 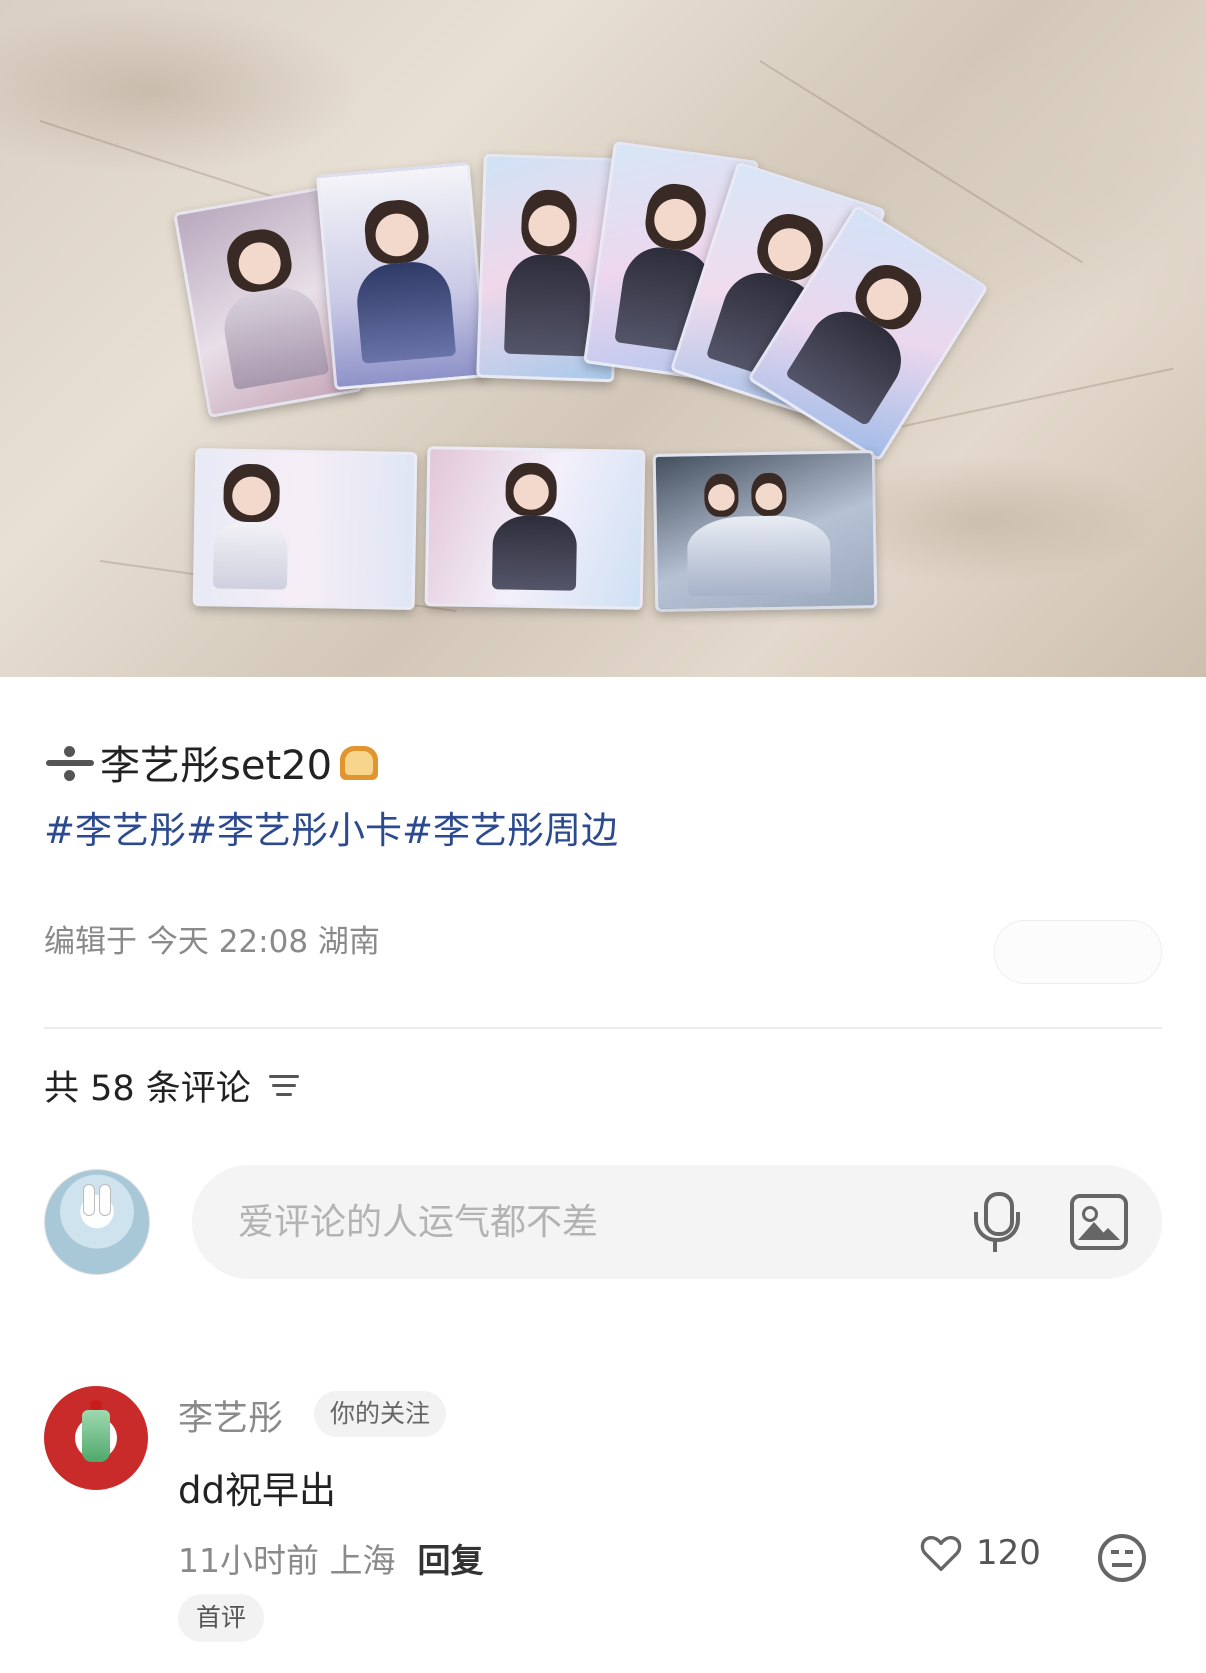 I want to click on post-title-text: 李艺彤set20, so click(x=216, y=766).